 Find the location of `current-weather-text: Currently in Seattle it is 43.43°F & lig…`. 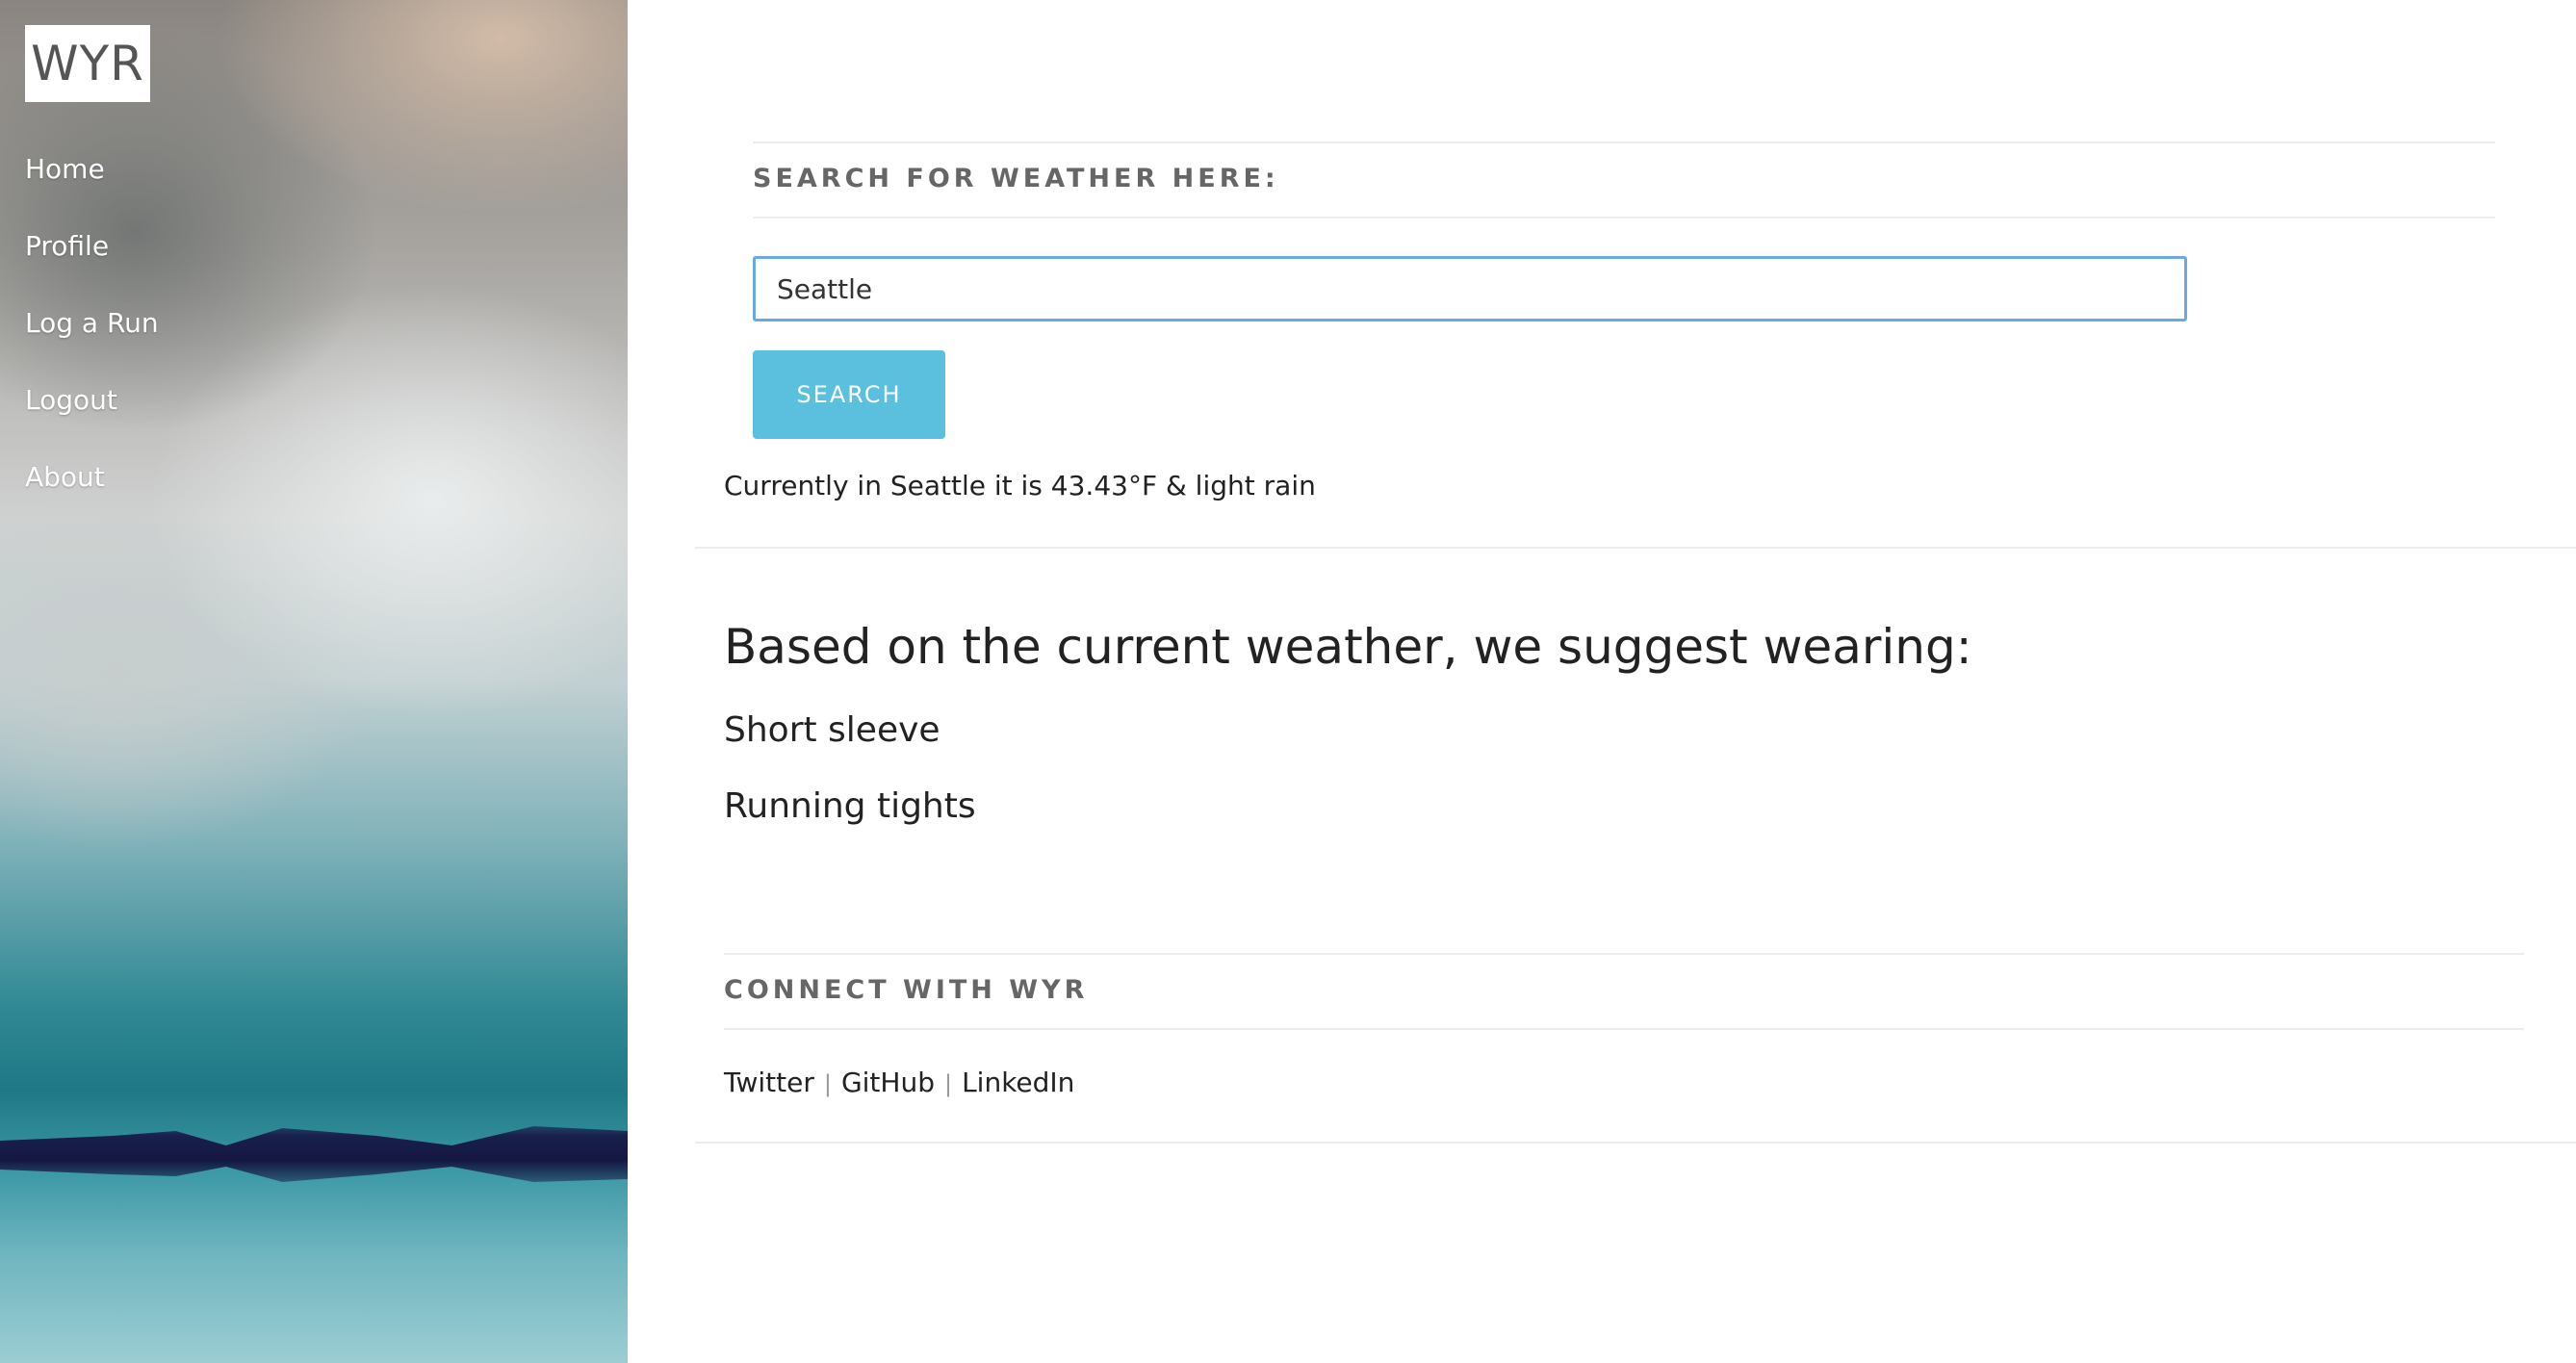

current-weather-text: Currently in Seattle it is 43.43°F & lig… is located at coordinates (1020, 485).